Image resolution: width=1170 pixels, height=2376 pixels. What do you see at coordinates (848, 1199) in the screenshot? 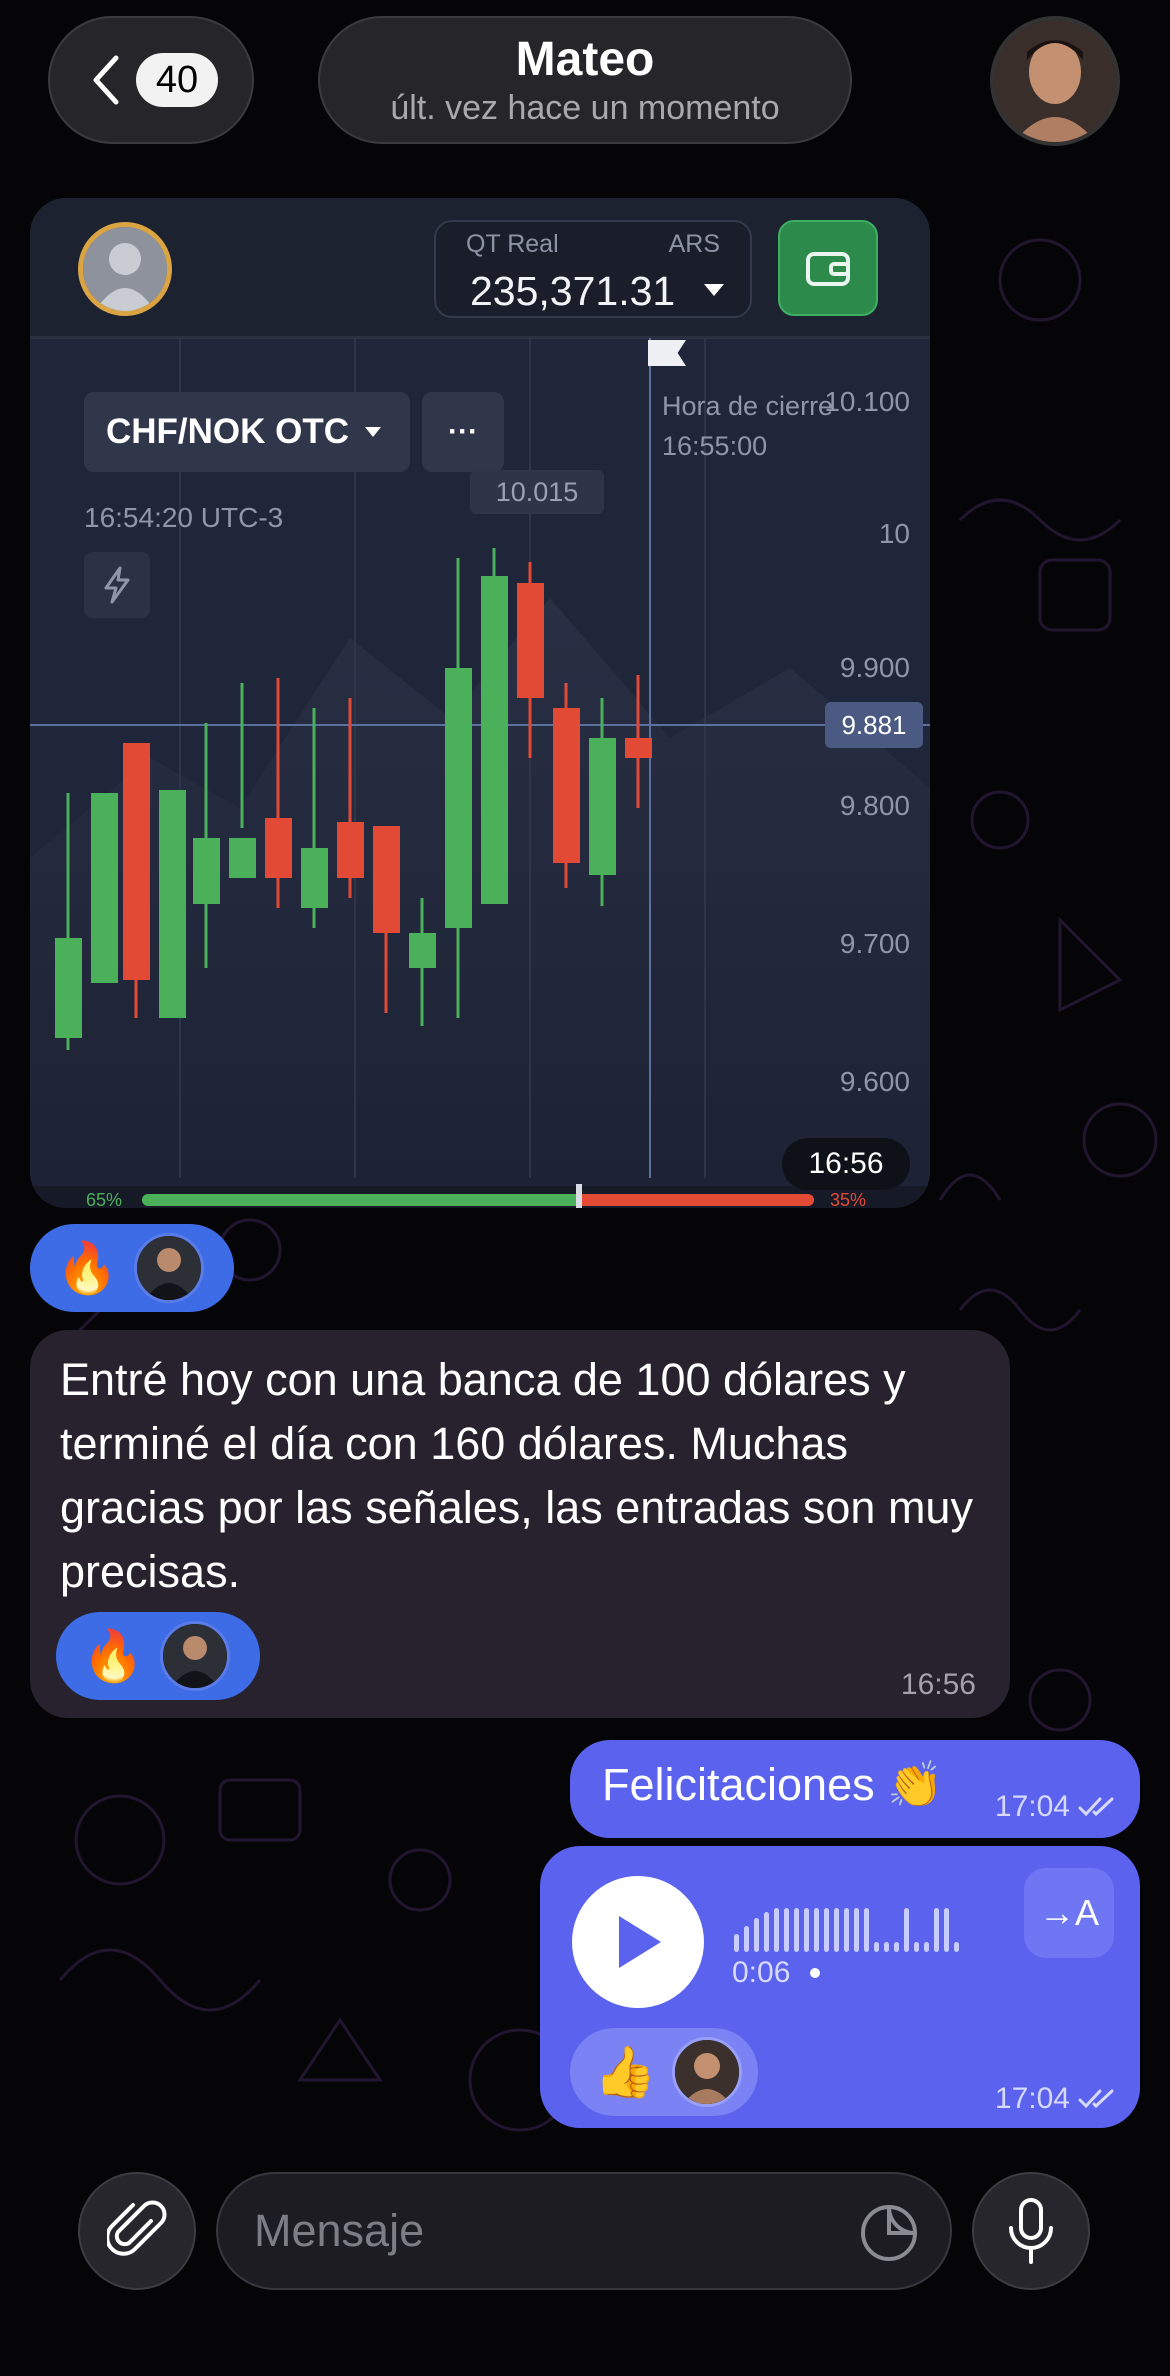
I see `sentiment-down-label: 35%` at bounding box center [848, 1199].